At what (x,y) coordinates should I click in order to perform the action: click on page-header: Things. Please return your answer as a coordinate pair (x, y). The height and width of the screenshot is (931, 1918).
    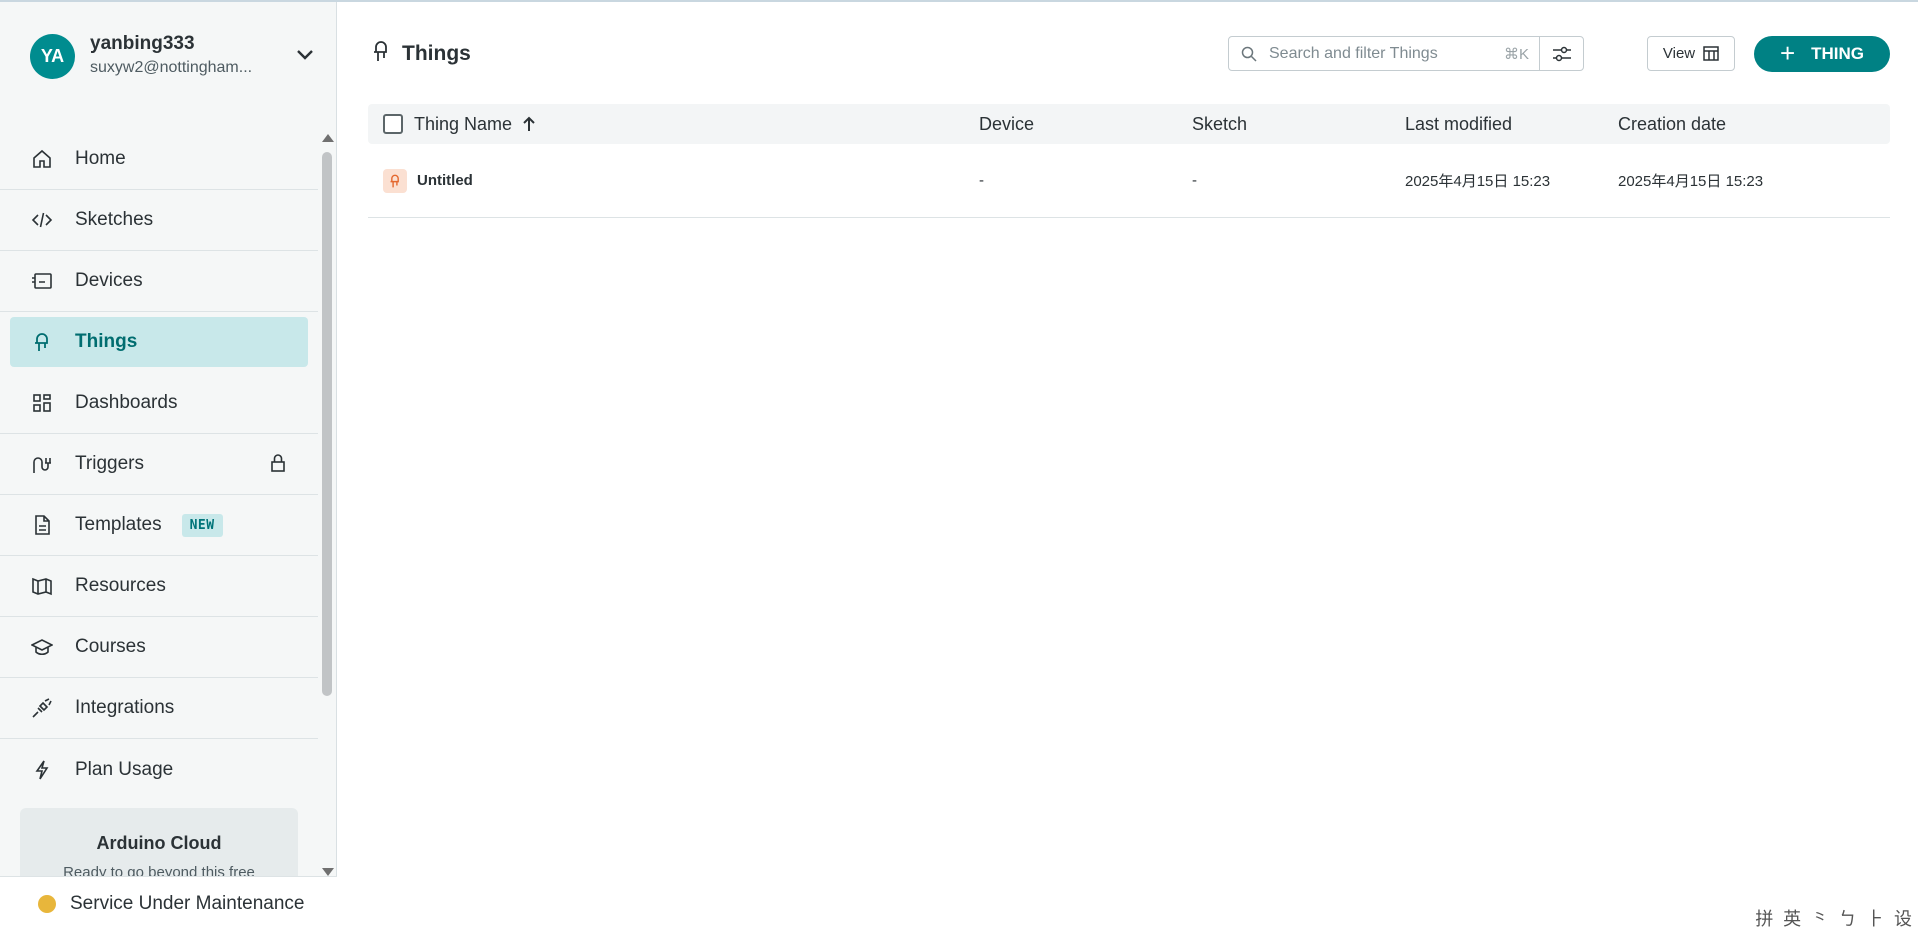
    Looking at the image, I should click on (420, 53).